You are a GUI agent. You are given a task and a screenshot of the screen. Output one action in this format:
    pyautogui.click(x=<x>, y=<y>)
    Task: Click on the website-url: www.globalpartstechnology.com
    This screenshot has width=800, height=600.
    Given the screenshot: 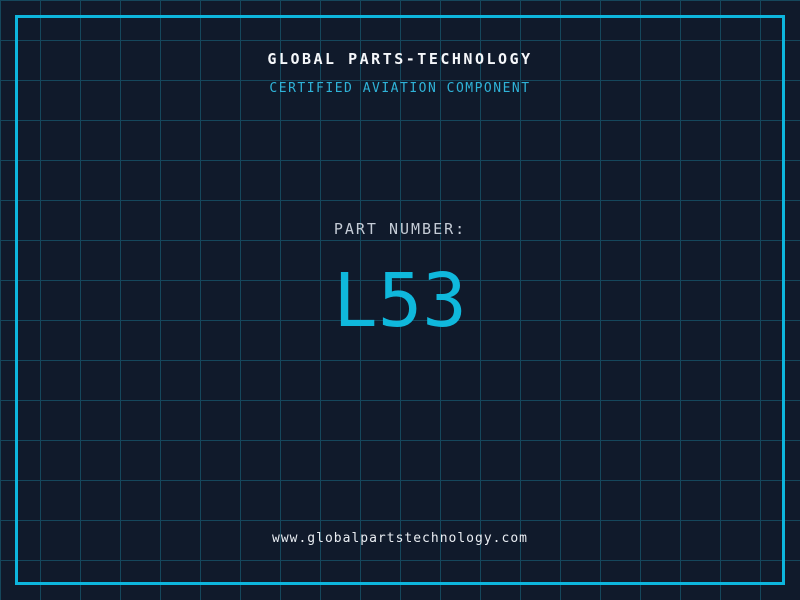 What is the action you would take?
    pyautogui.click(x=400, y=538)
    